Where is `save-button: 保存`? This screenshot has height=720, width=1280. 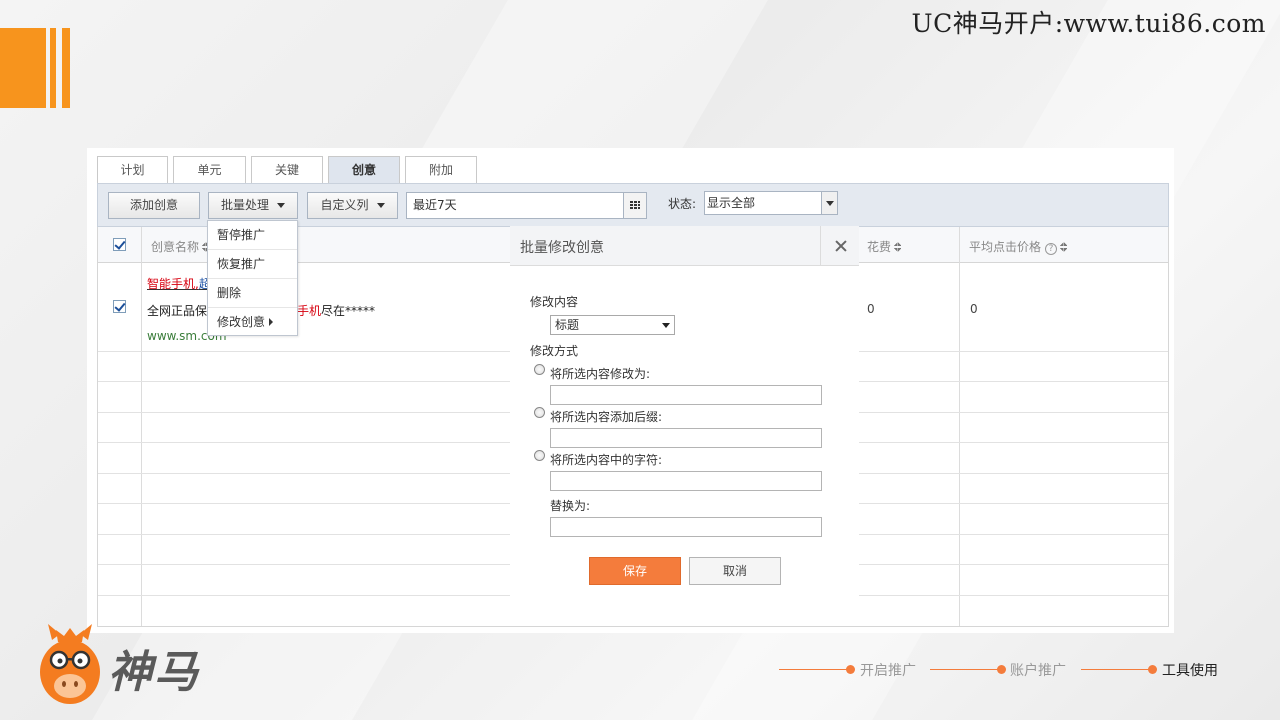 save-button: 保存 is located at coordinates (635, 571).